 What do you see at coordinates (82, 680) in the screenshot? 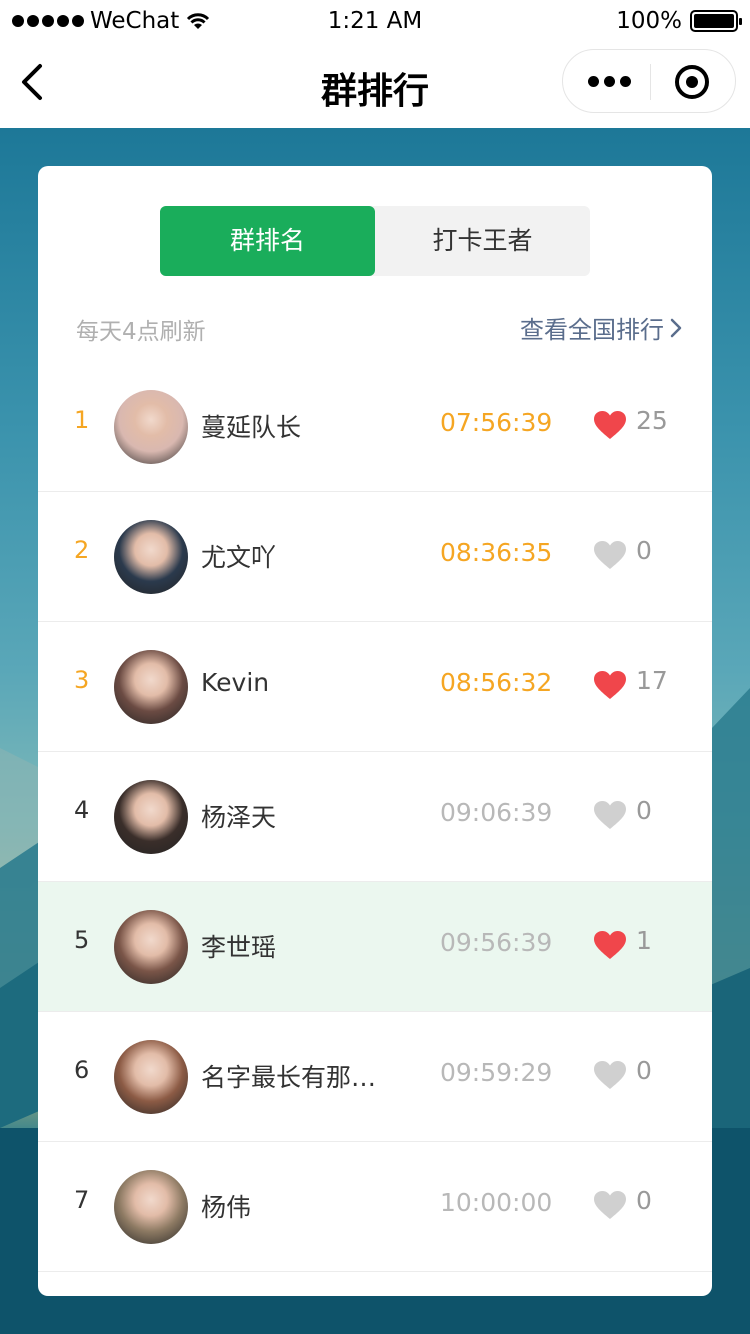
I see `rank-number: 3` at bounding box center [82, 680].